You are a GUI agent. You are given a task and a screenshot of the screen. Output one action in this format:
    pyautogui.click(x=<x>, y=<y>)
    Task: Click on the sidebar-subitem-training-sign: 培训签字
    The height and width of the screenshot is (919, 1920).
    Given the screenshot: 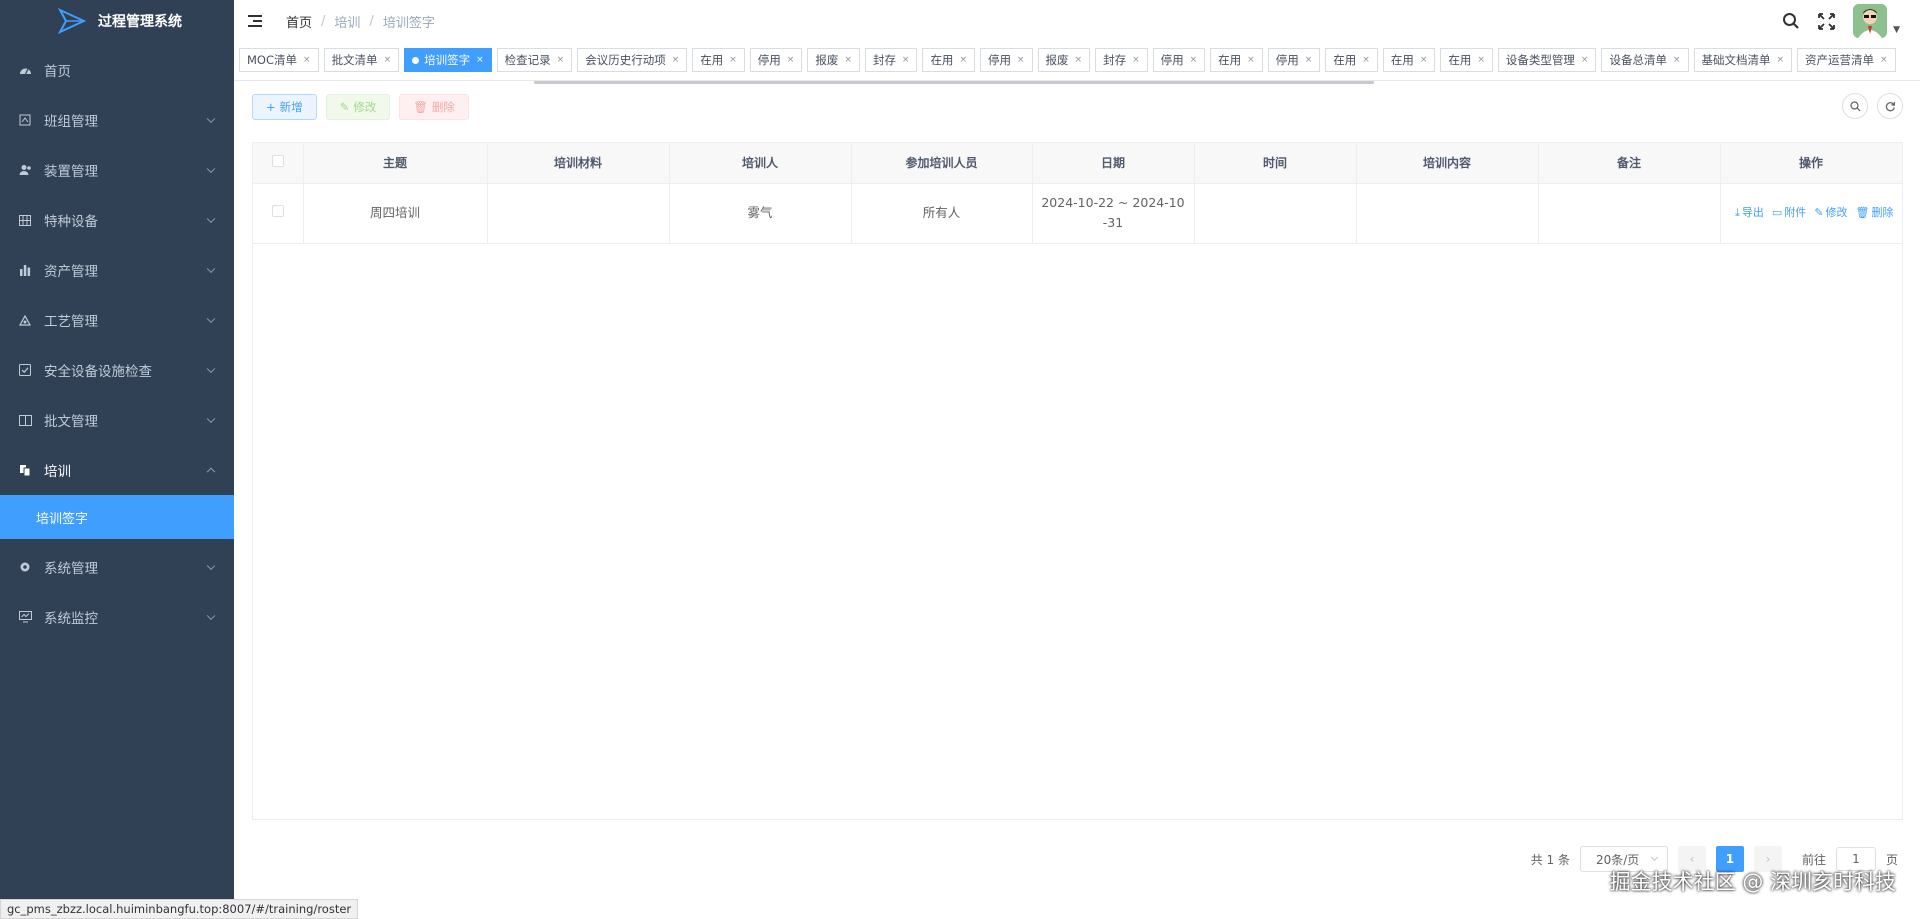 What is the action you would take?
    pyautogui.click(x=117, y=517)
    